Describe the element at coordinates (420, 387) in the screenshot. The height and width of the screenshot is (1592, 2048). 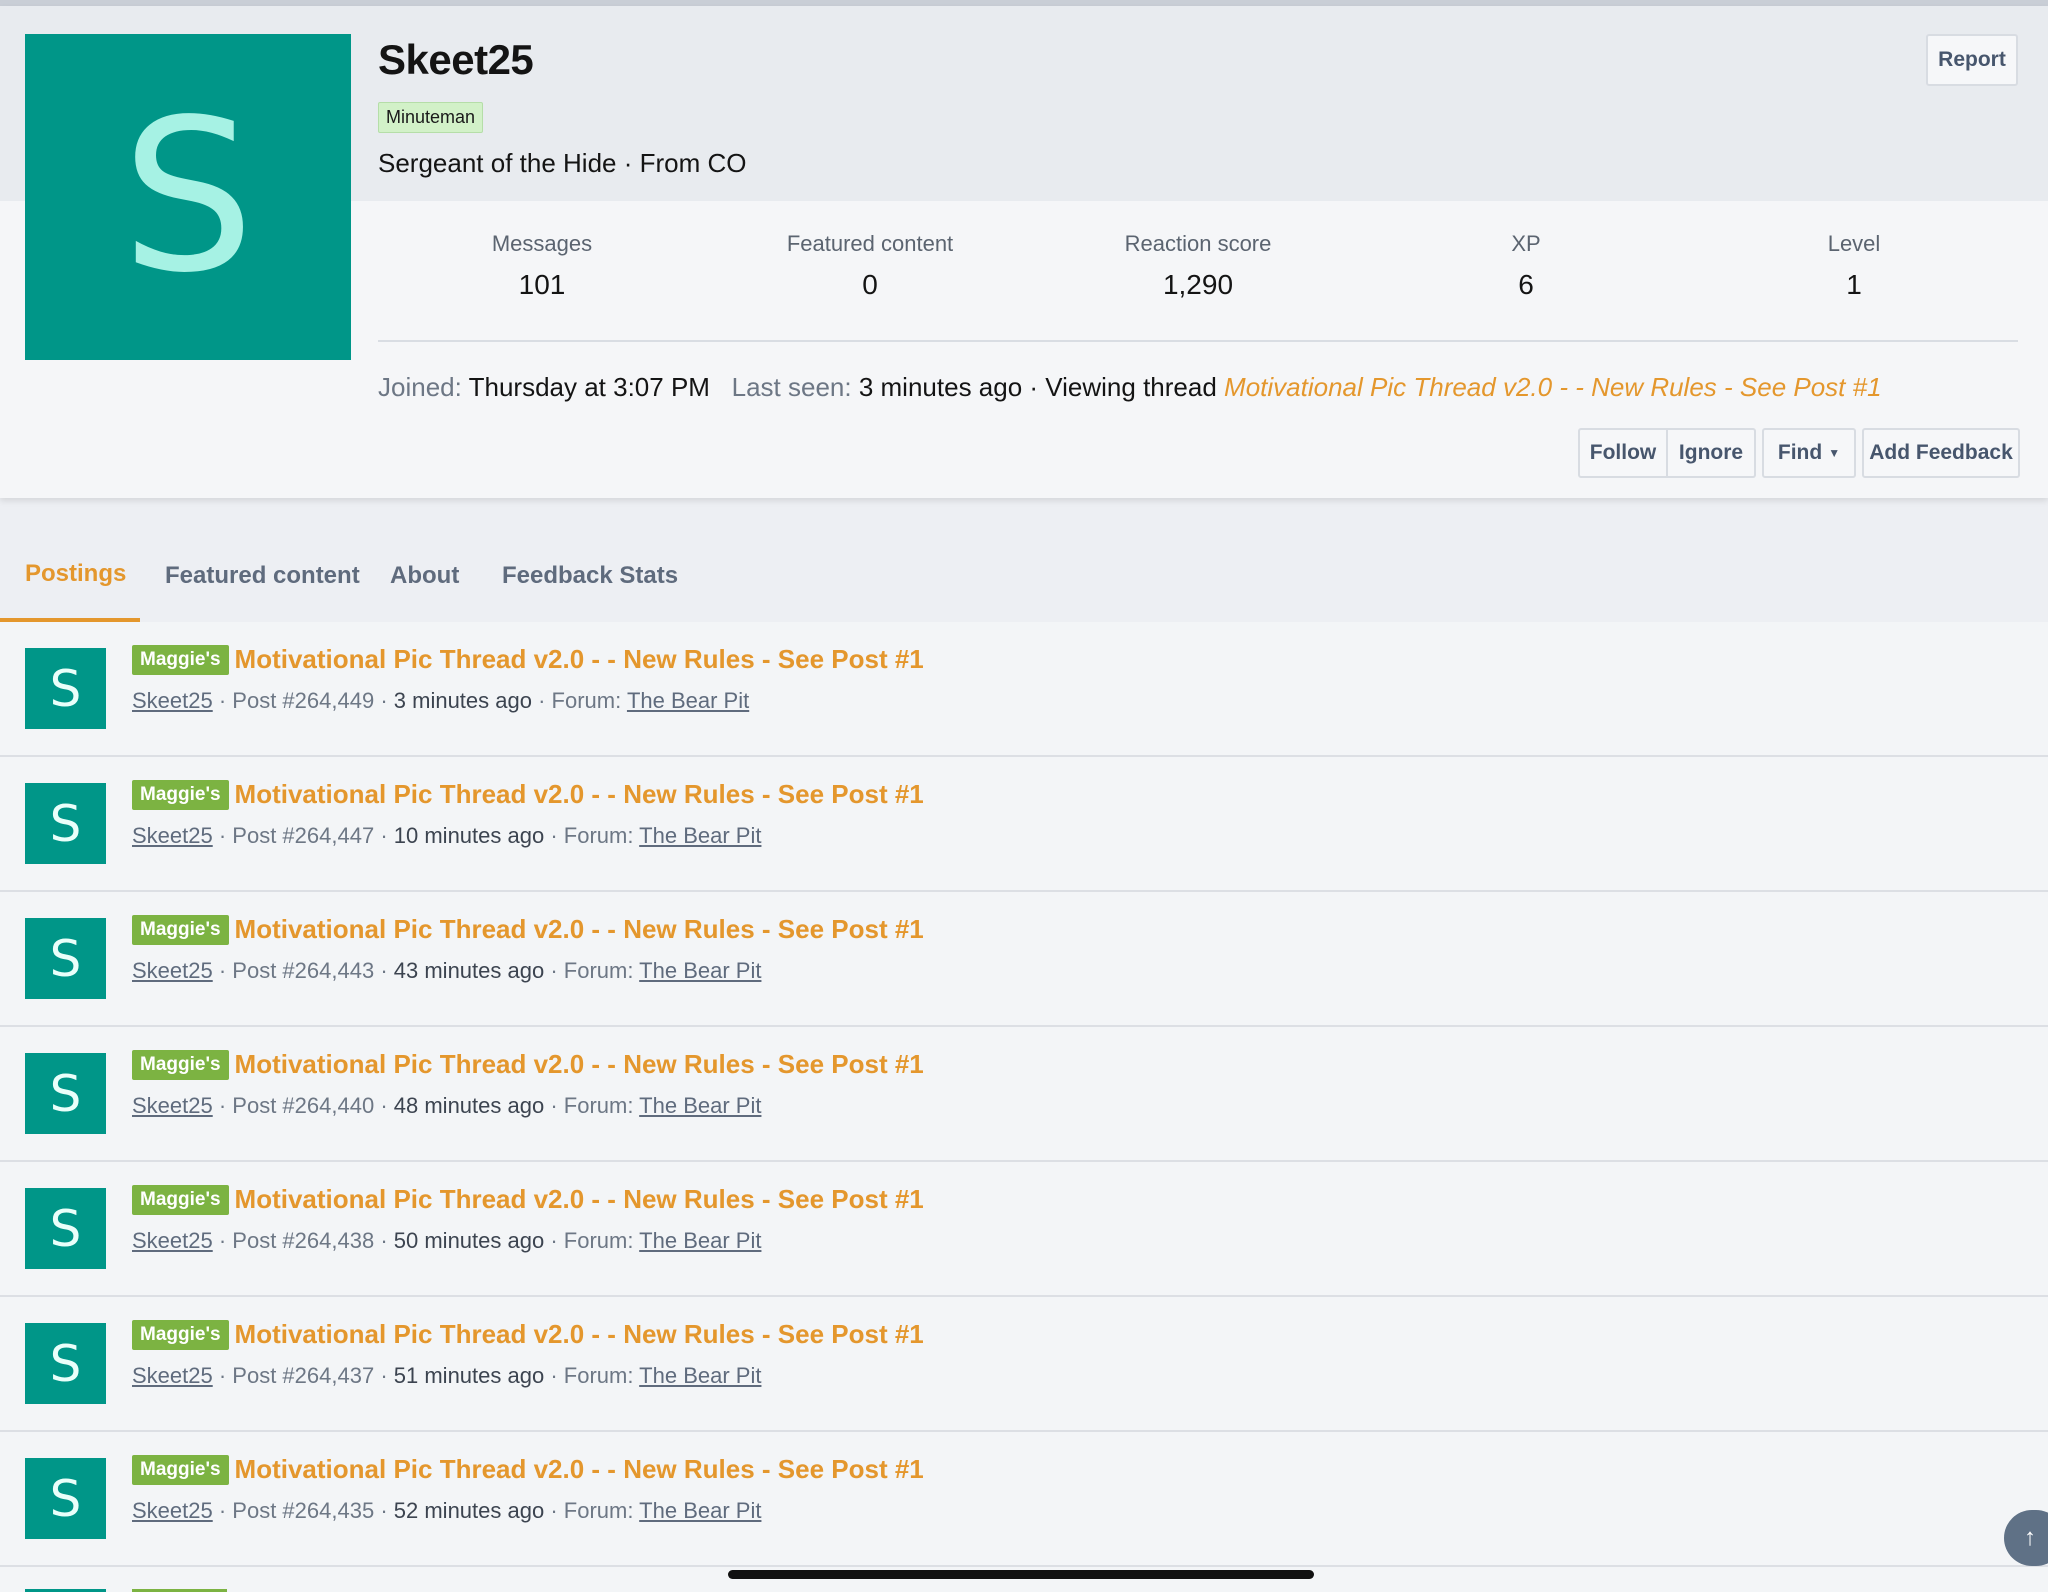
I see `joined-label: Joined:` at that location.